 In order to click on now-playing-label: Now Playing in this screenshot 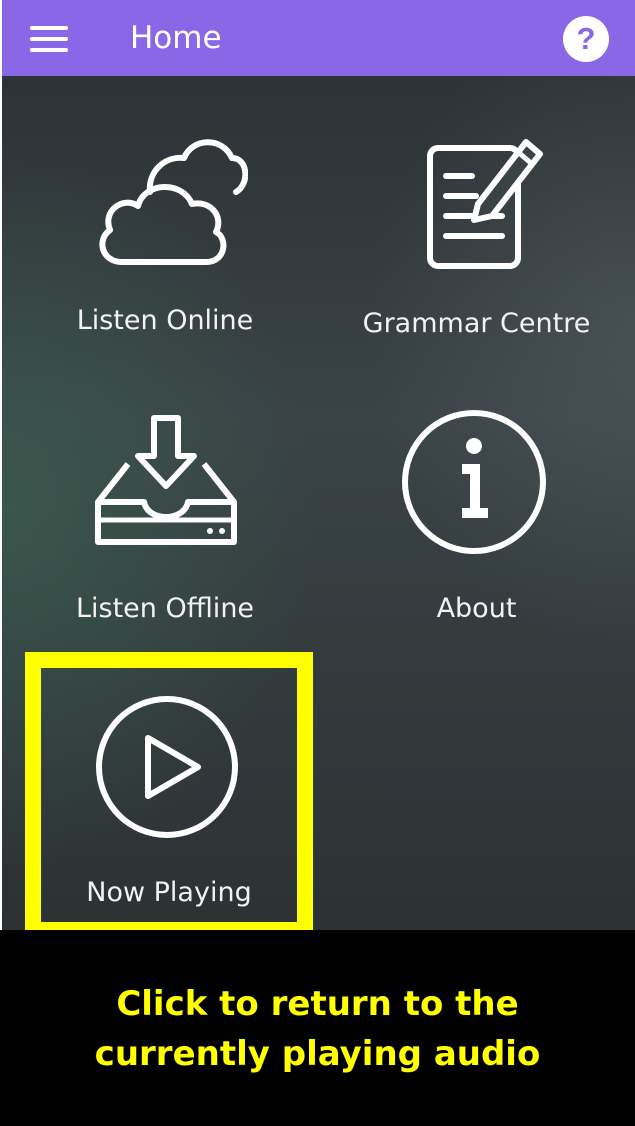, I will do `click(169, 892)`.